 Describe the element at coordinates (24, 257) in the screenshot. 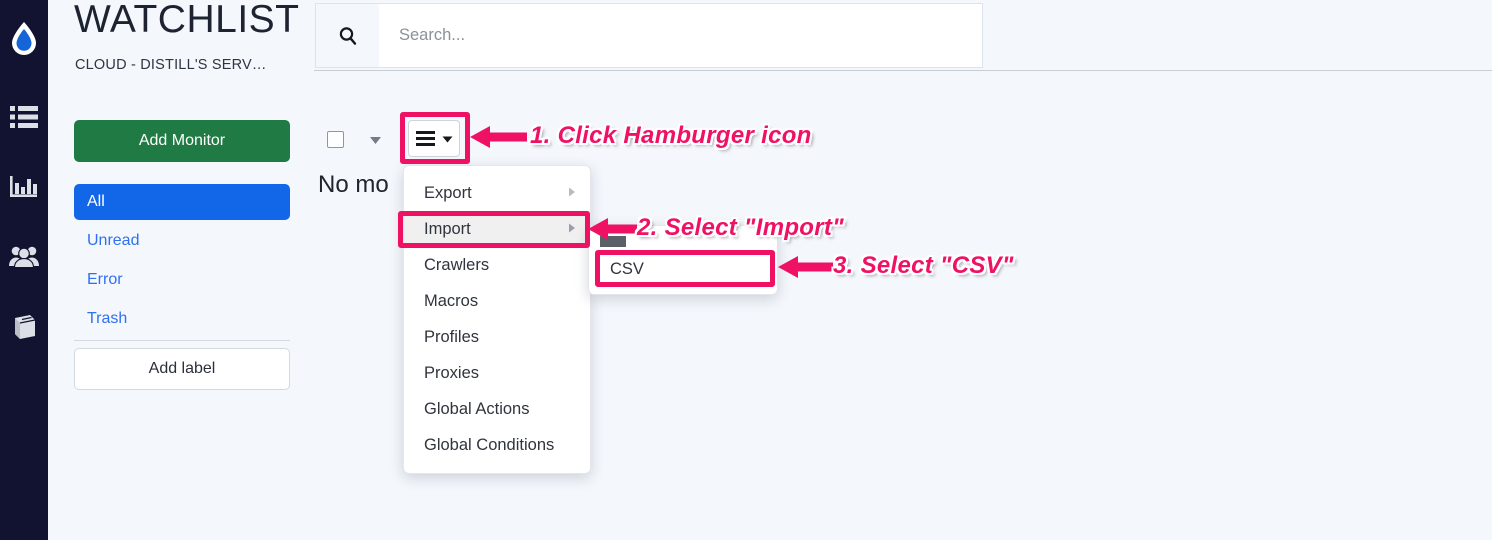

I see `team-people-icon` at that location.